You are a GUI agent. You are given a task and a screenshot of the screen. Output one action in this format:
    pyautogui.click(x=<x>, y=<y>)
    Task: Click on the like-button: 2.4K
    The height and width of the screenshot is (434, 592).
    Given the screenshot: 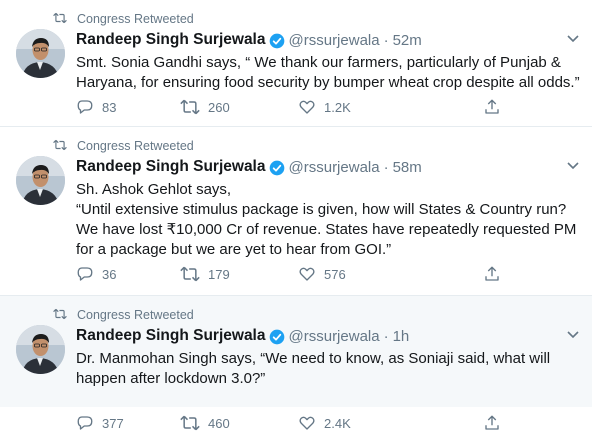 What is the action you would take?
    pyautogui.click(x=324, y=423)
    